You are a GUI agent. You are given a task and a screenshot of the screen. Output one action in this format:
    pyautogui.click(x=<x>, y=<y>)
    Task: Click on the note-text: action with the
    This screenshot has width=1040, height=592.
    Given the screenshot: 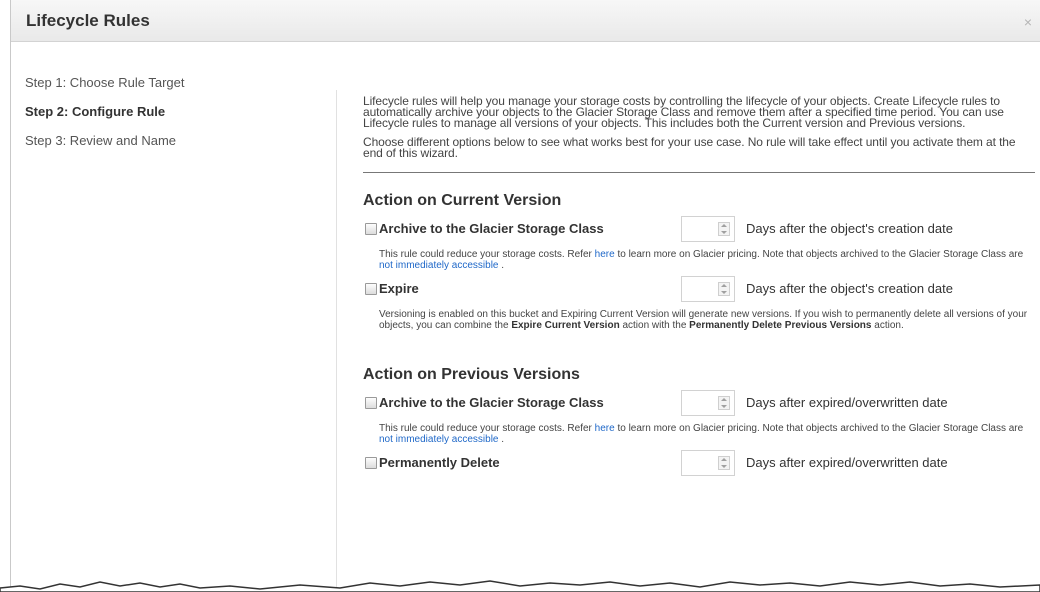 What is the action you would take?
    pyautogui.click(x=654, y=325)
    